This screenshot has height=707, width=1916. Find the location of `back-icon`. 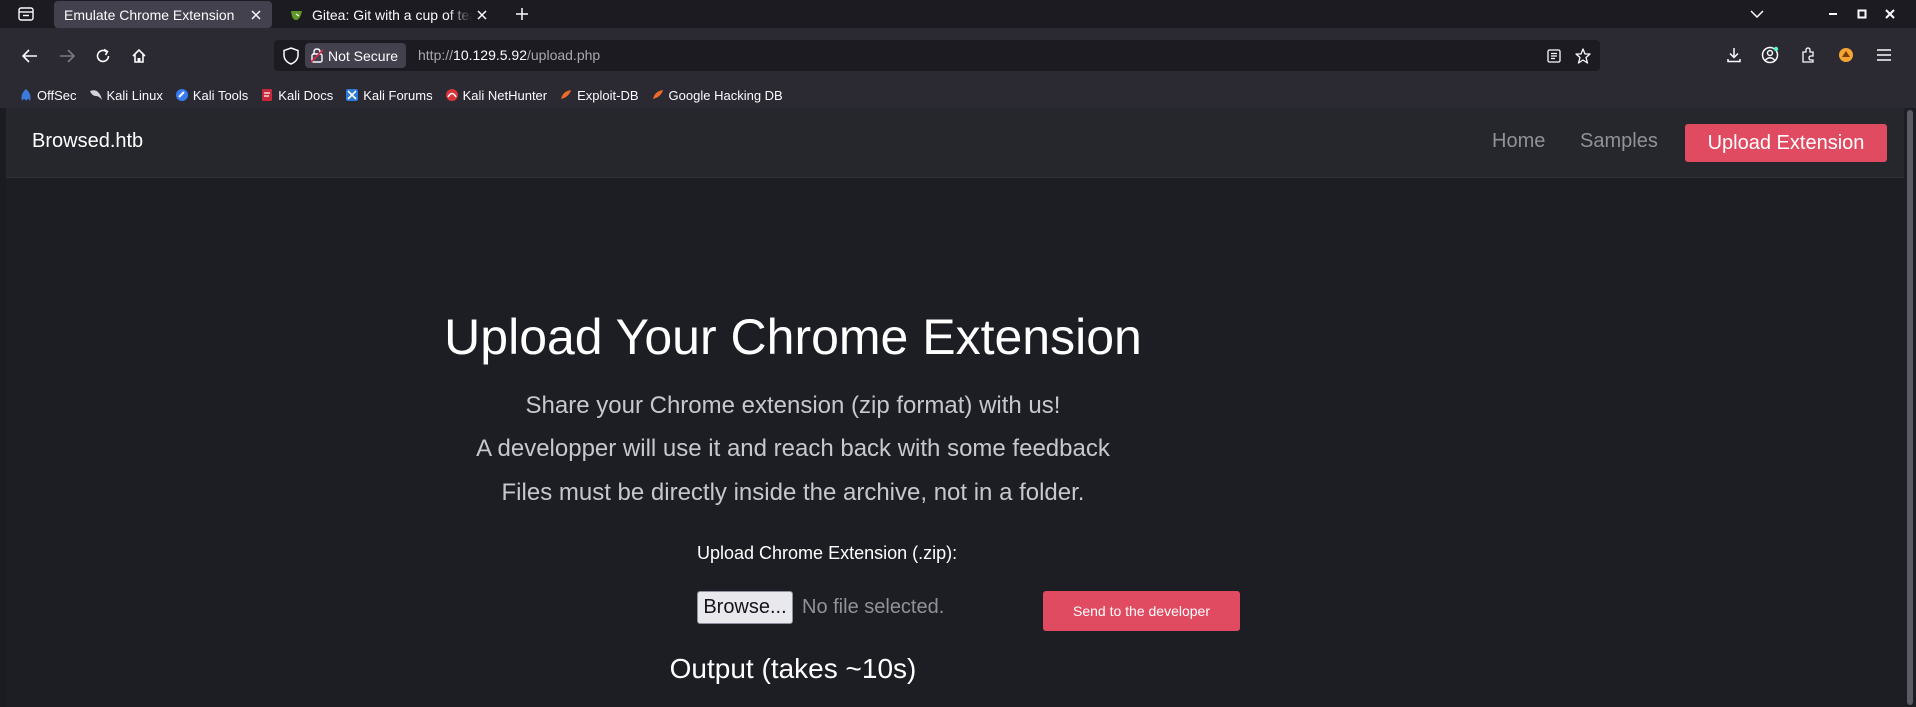

back-icon is located at coordinates (30, 56).